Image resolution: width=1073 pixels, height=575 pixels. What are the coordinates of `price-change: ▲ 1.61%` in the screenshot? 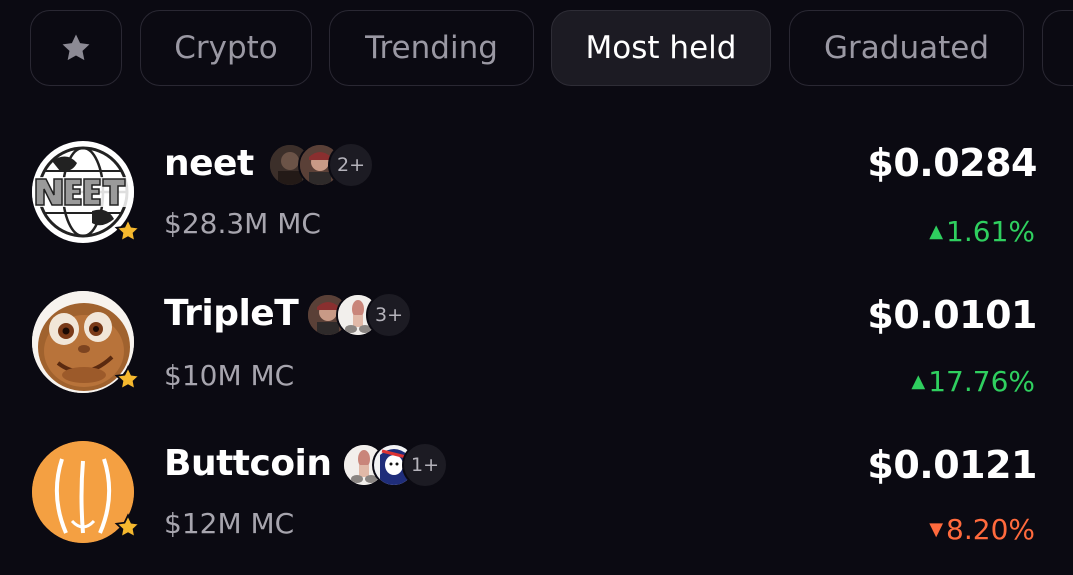 It's located at (982, 231).